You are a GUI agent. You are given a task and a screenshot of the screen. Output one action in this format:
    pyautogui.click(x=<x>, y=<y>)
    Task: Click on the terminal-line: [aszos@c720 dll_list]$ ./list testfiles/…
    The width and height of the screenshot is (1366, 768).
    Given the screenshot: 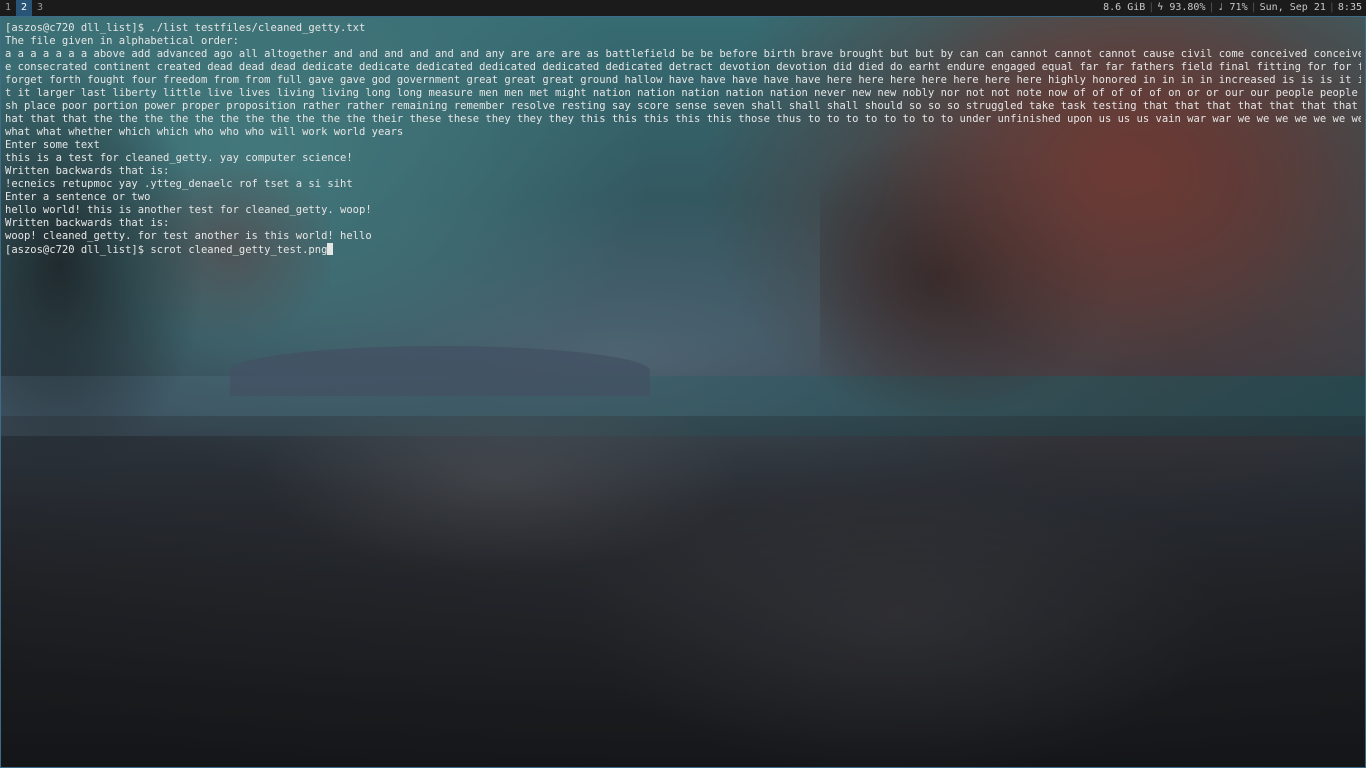 What is the action you would take?
    pyautogui.click(x=185, y=28)
    